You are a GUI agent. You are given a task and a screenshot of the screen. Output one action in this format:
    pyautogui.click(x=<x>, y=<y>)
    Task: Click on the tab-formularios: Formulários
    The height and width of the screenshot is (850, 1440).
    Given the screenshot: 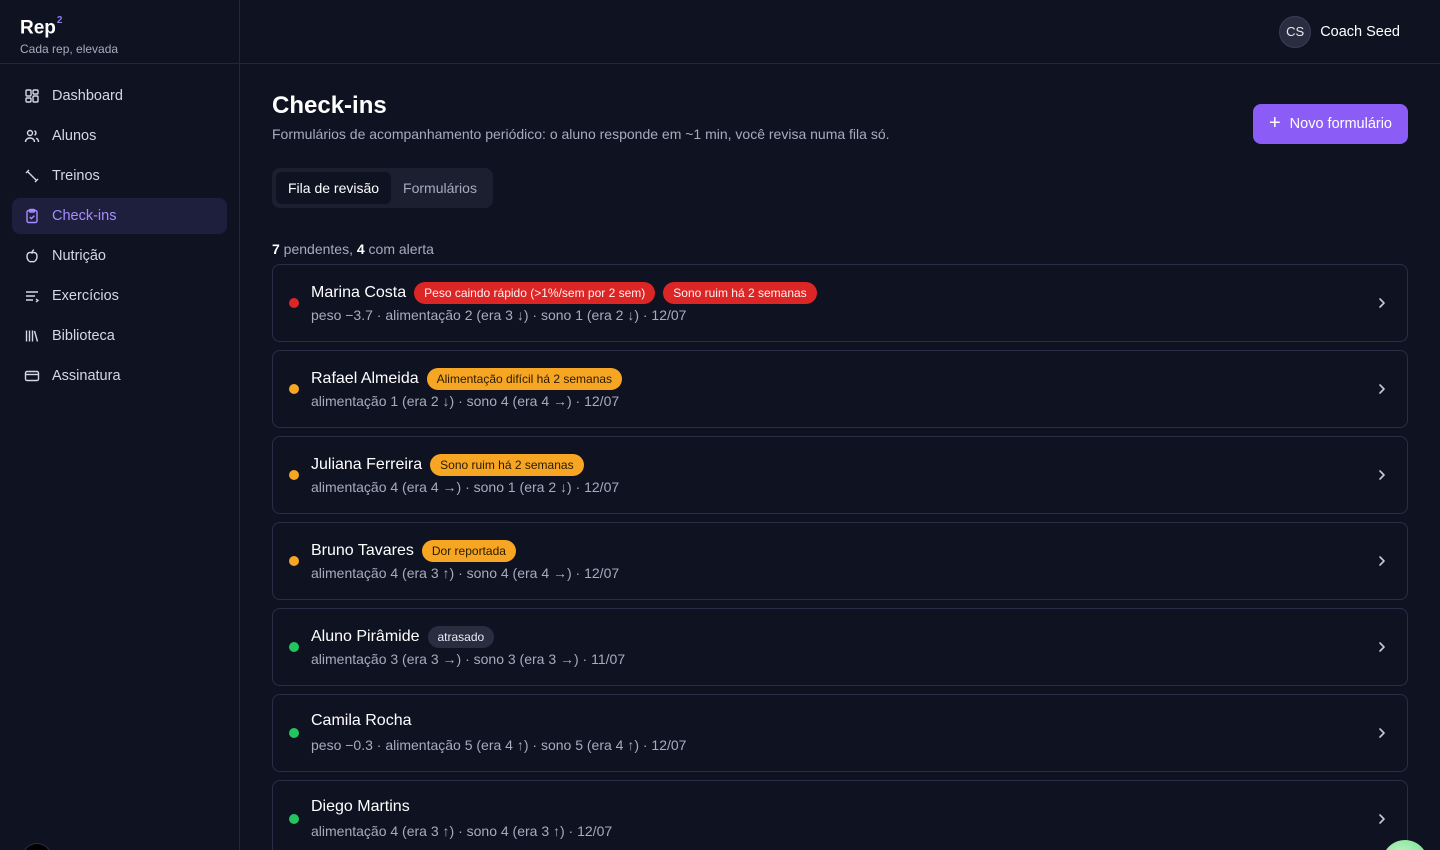 What is the action you would take?
    pyautogui.click(x=440, y=188)
    